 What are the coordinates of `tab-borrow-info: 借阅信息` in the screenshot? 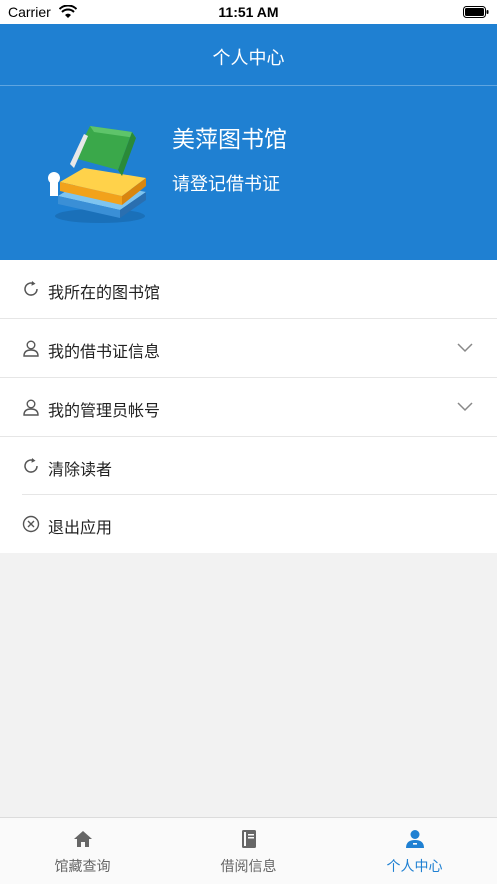 It's located at (248, 851).